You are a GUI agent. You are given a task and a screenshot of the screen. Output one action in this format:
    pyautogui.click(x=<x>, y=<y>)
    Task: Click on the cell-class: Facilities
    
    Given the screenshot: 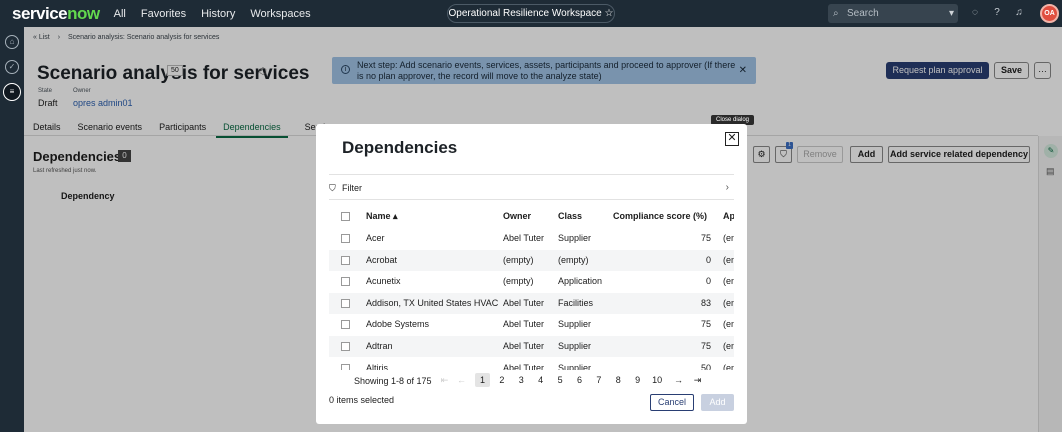 What is the action you would take?
    pyautogui.click(x=576, y=302)
    